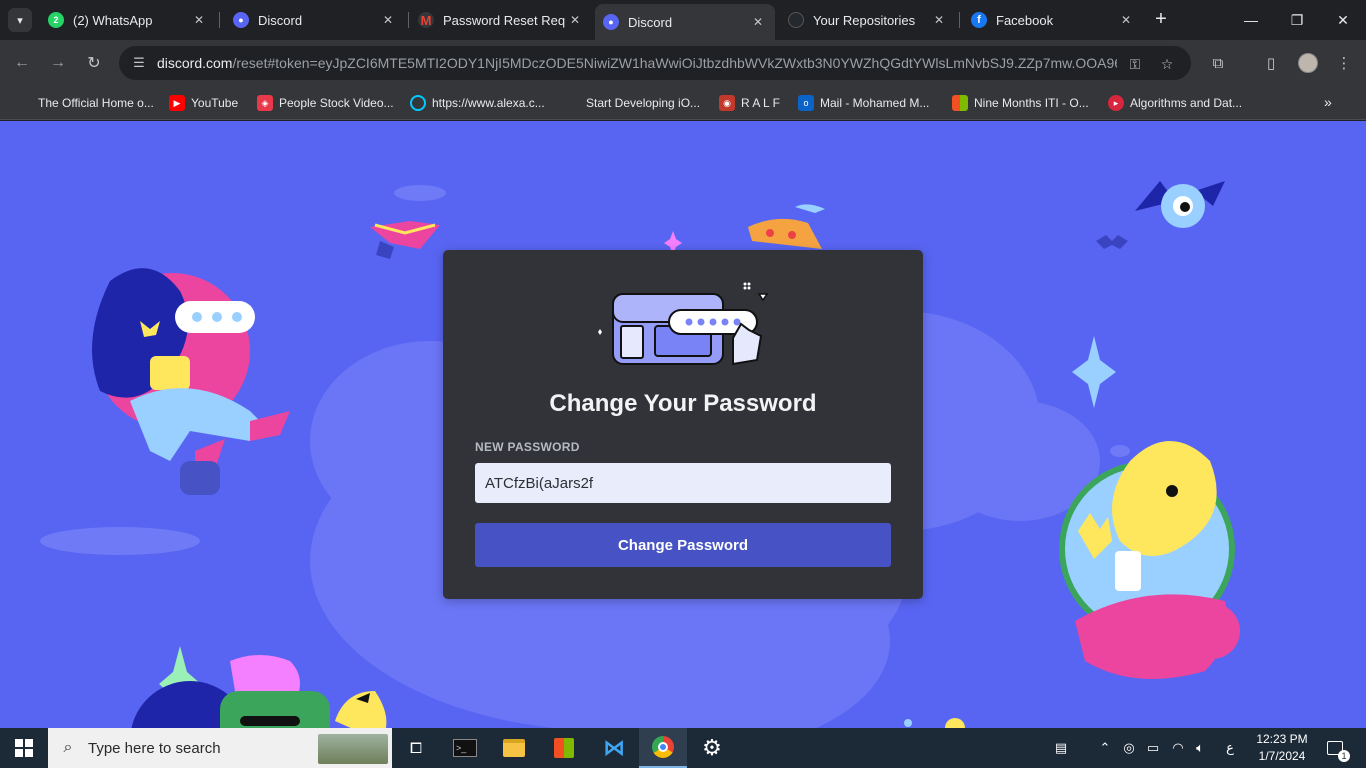 This screenshot has width=1366, height=768. What do you see at coordinates (1178, 748) in the screenshot?
I see `wifi-icon: ◠` at bounding box center [1178, 748].